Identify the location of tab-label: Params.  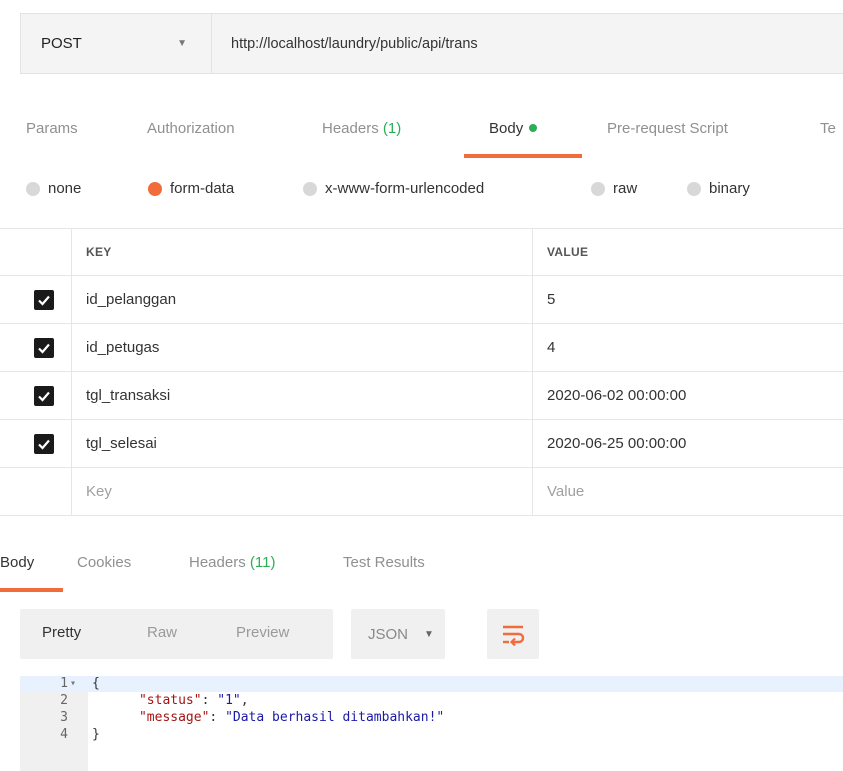
(52, 128).